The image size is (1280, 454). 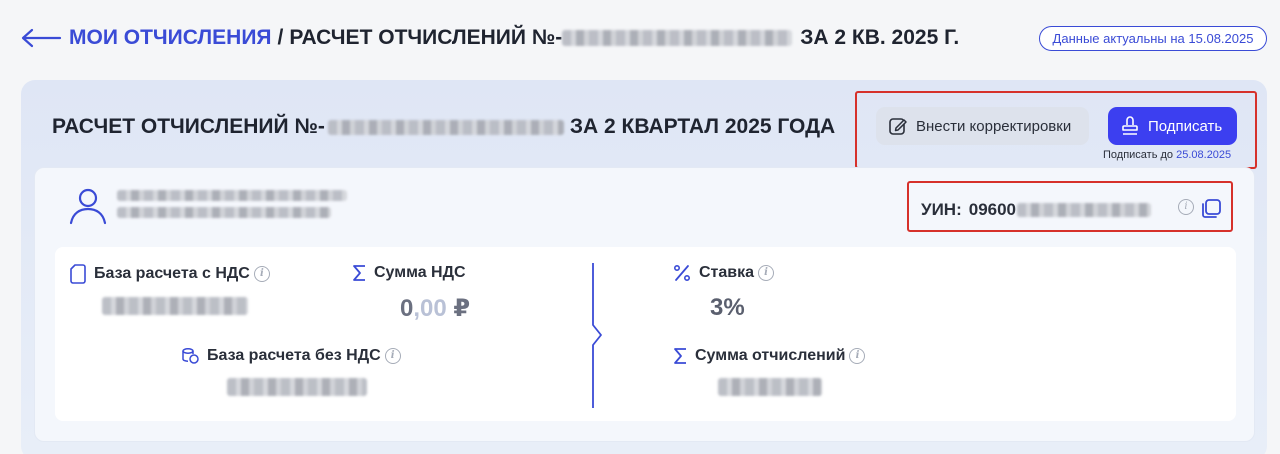 I want to click on redacted-user-name, so click(x=232, y=207).